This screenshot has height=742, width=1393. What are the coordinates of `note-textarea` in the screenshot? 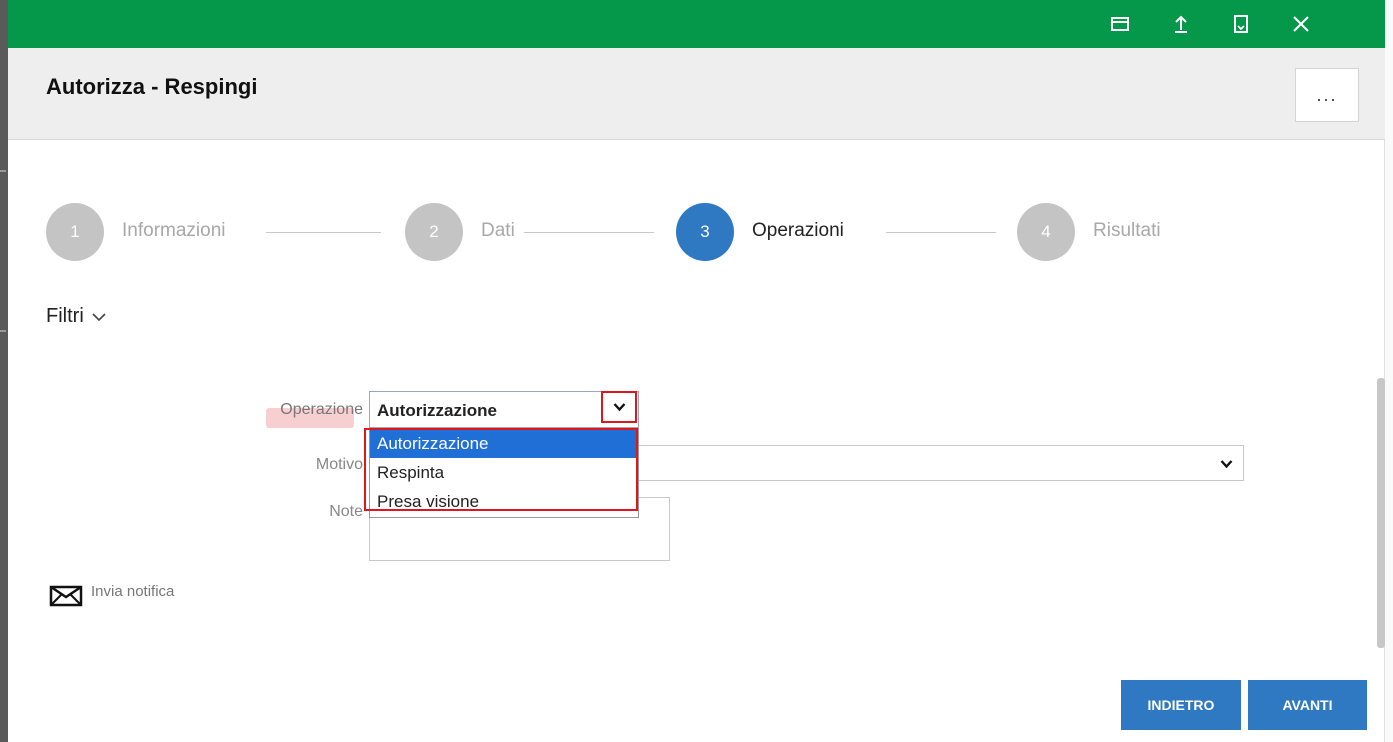 It's located at (504, 539).